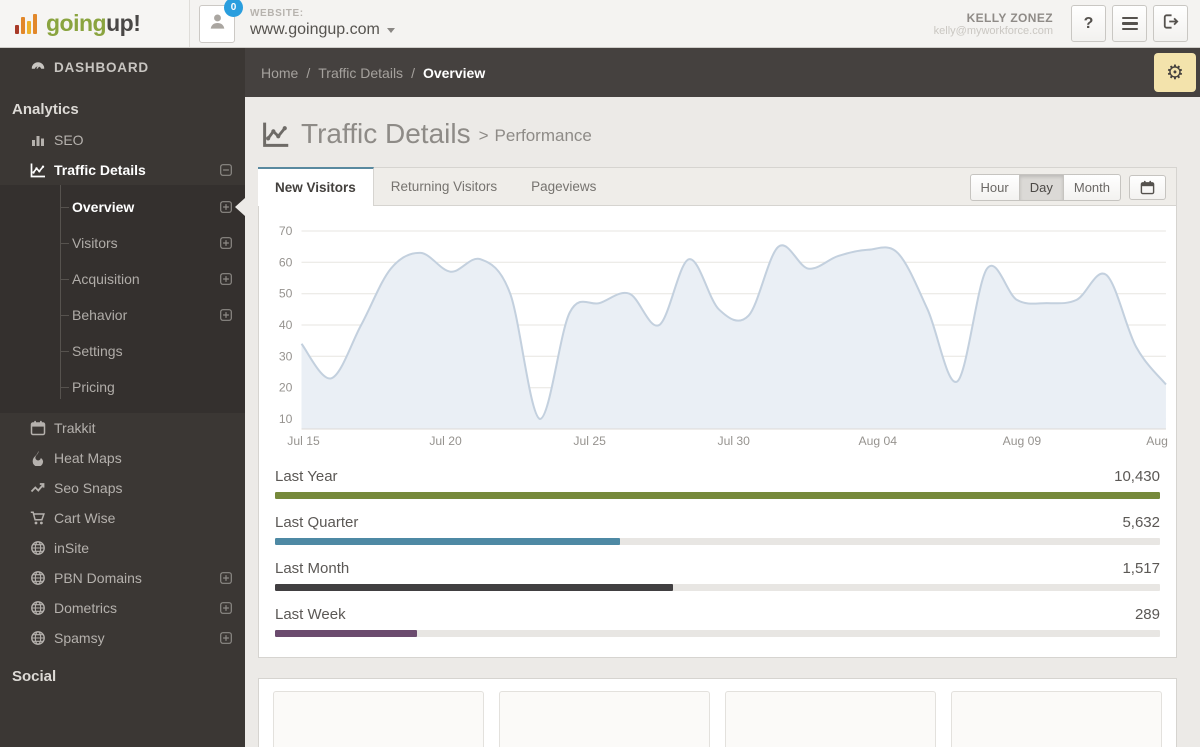  Describe the element at coordinates (122, 428) in the screenshot. I see `sidebar-item-trakkit: Trakkit` at that location.